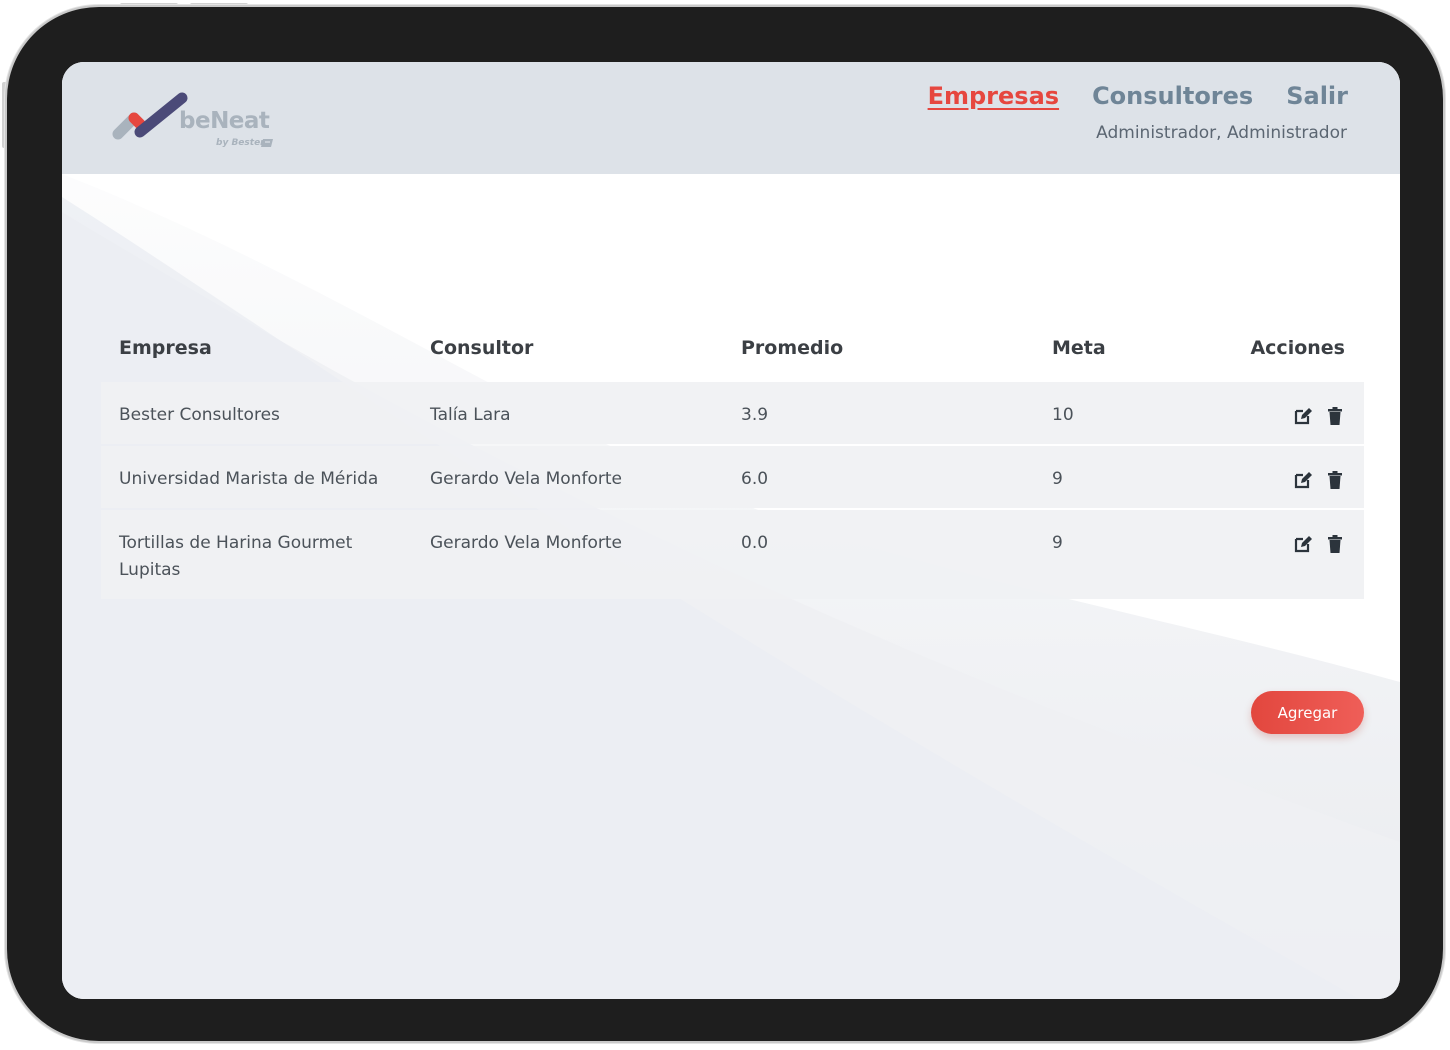 This screenshot has height=1050, width=1450. Describe the element at coordinates (482, 348) in the screenshot. I see `column-header: Consultor` at that location.